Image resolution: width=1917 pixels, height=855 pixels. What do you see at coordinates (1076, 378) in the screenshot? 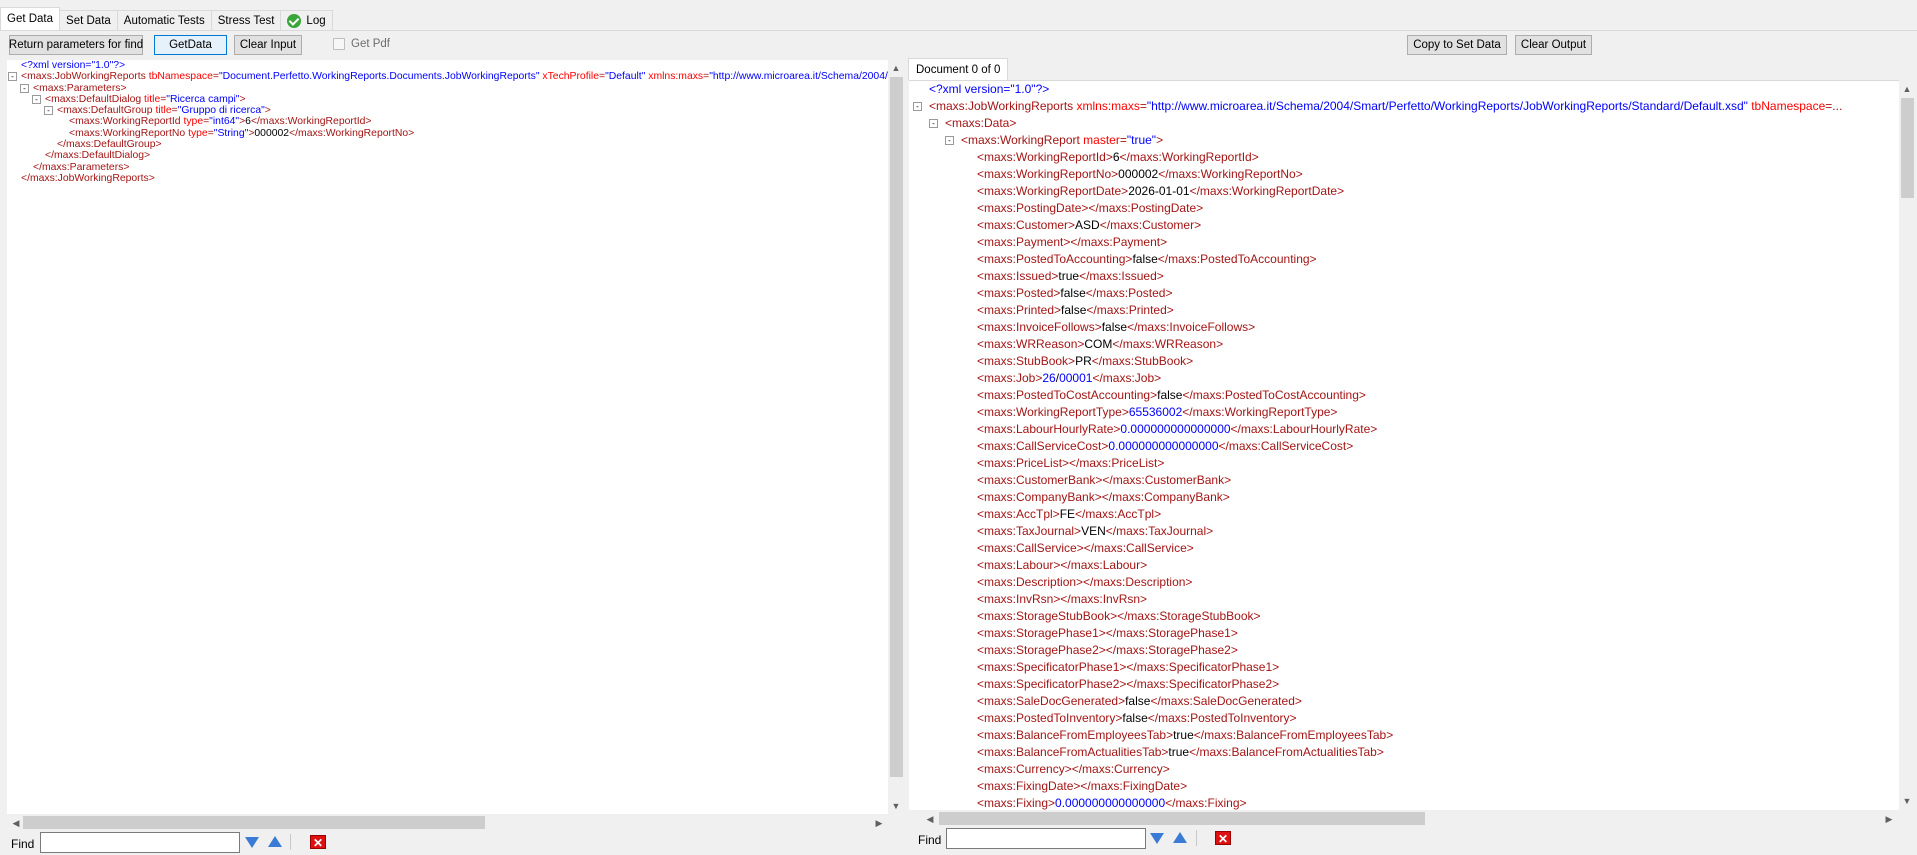
I see `xml-token: 00001` at bounding box center [1076, 378].